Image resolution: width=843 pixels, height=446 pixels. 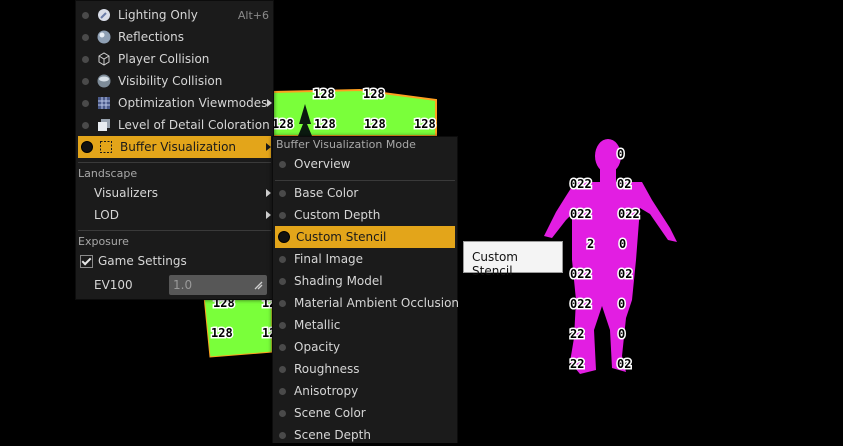 What do you see at coordinates (284, 237) in the screenshot?
I see `radio-on-icon` at bounding box center [284, 237].